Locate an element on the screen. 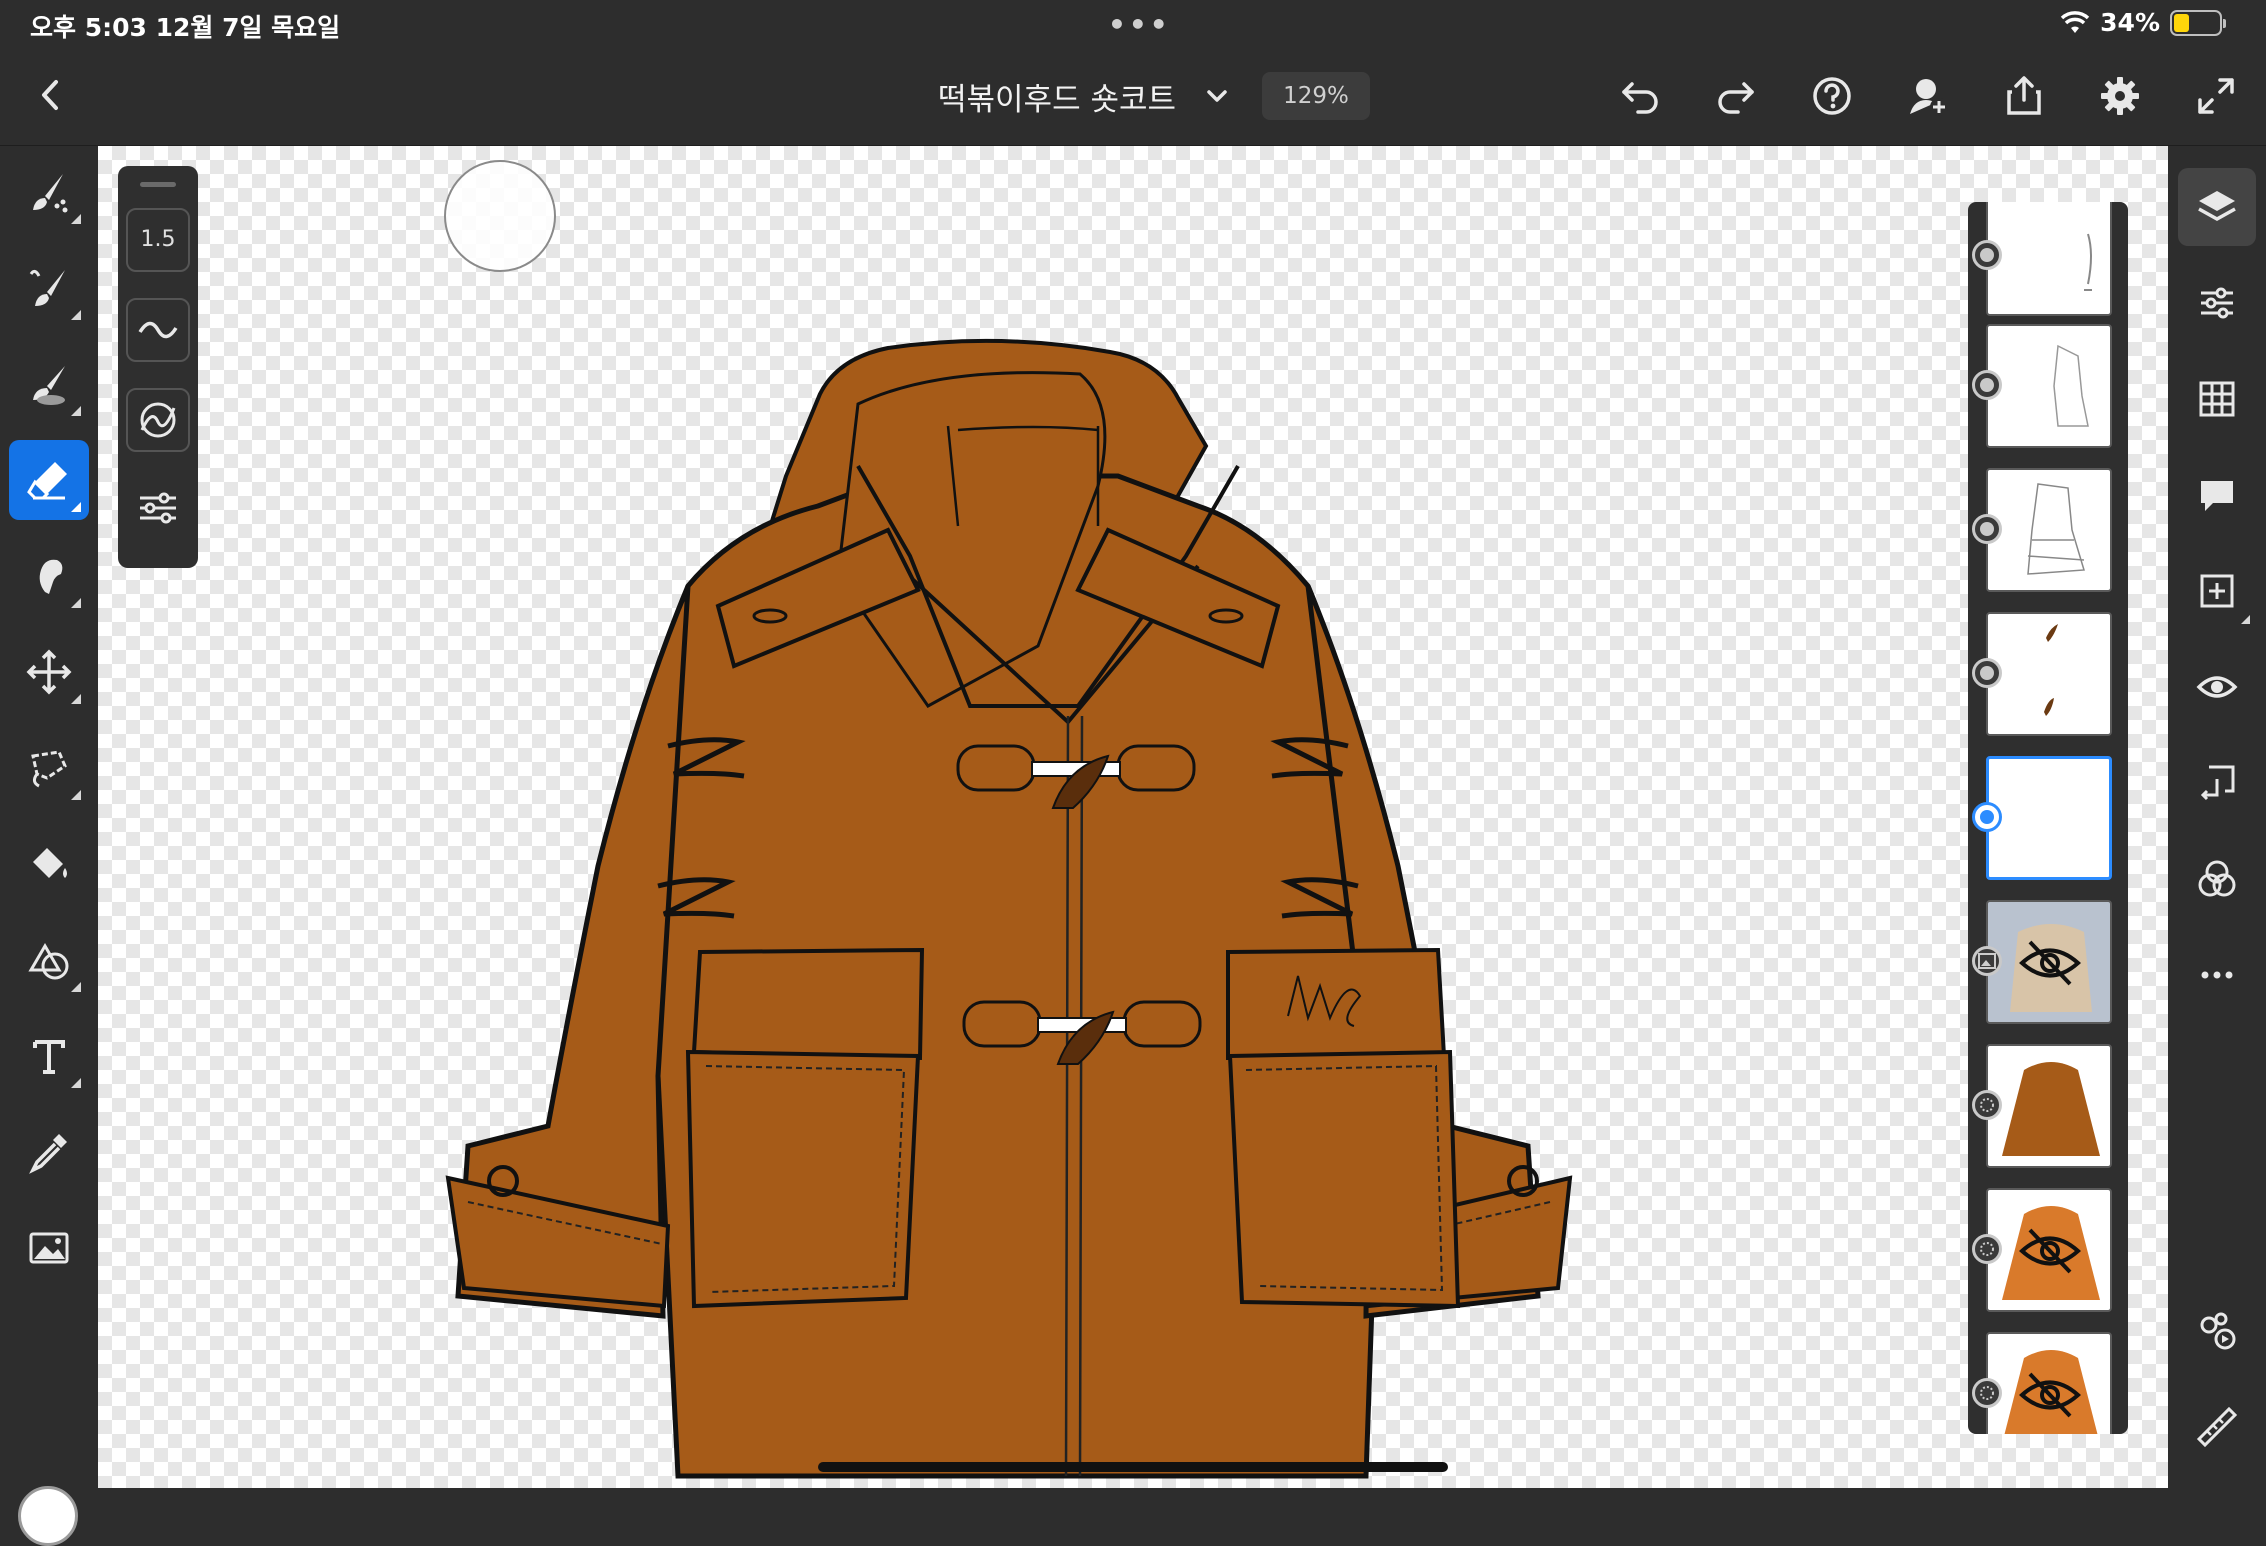 The height and width of the screenshot is (1546, 2266). settings-button is located at coordinates (2120, 96).